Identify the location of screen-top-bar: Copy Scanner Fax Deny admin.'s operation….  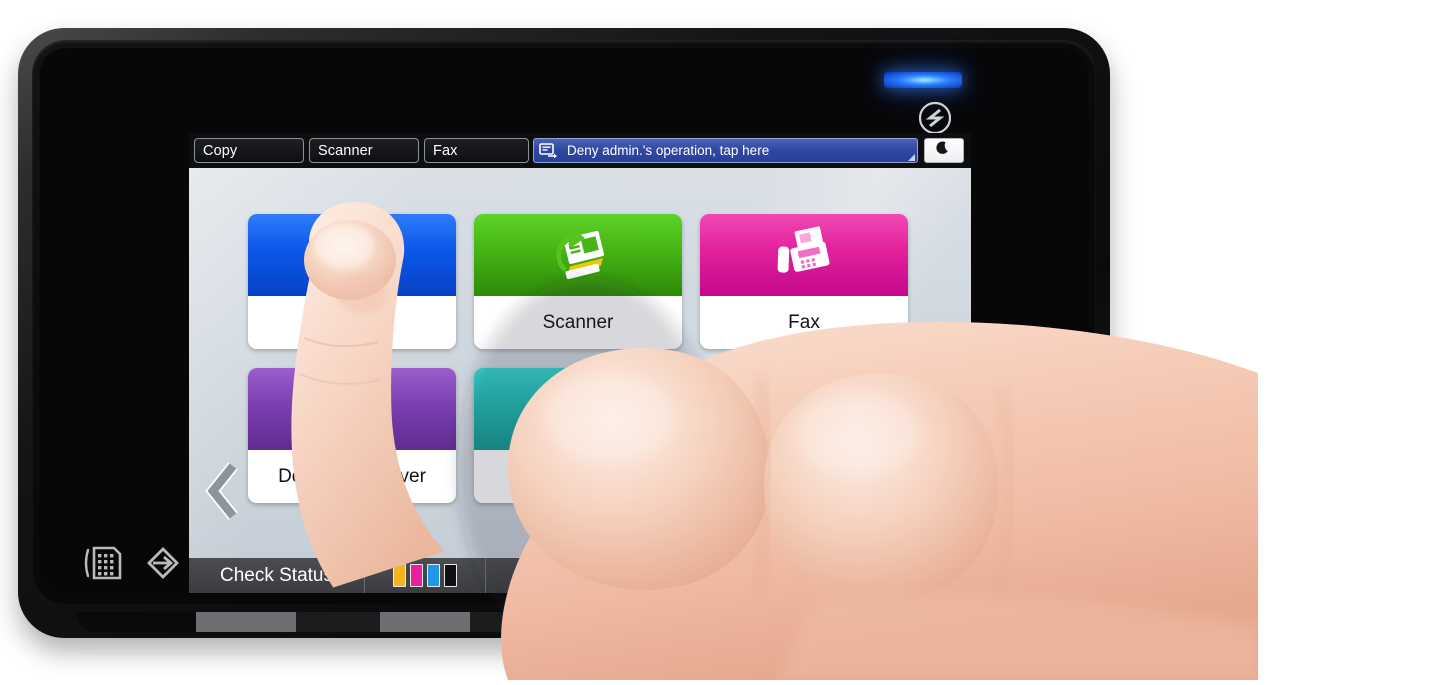
(580, 150).